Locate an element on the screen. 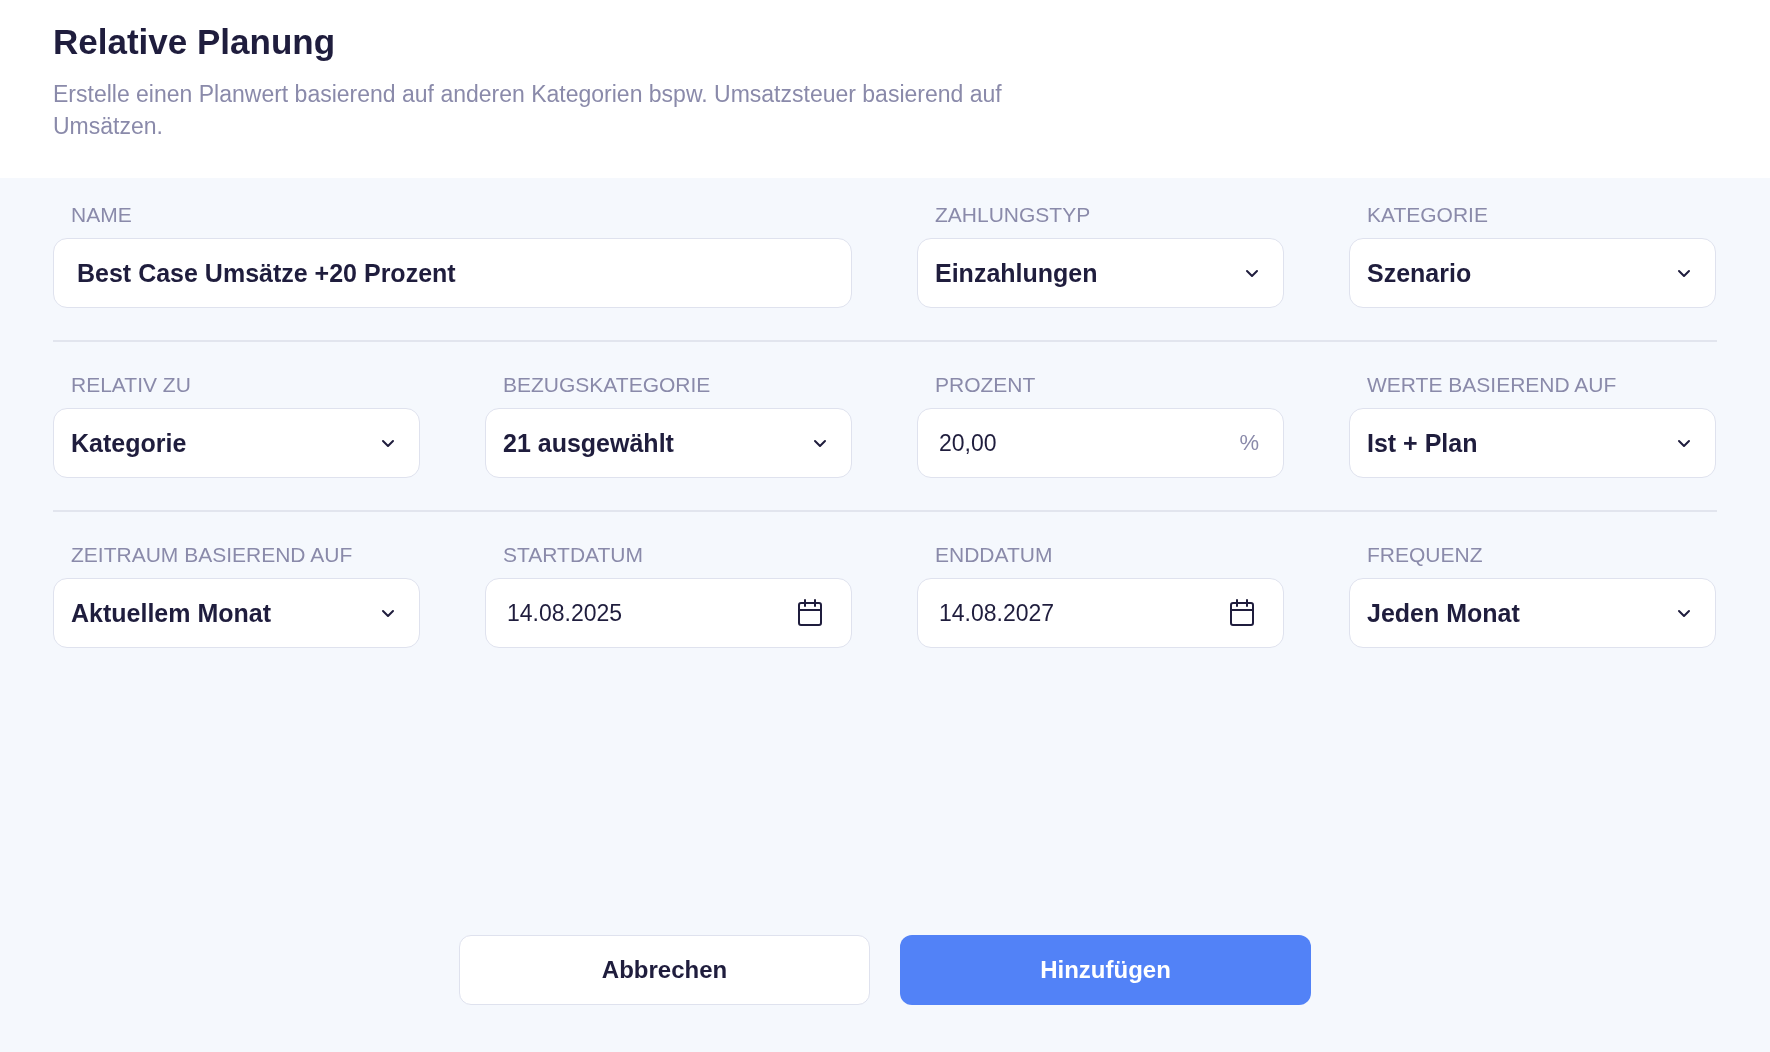 This screenshot has height=1052, width=1770. dropdown-field: 21 ausgewählt is located at coordinates (668, 443).